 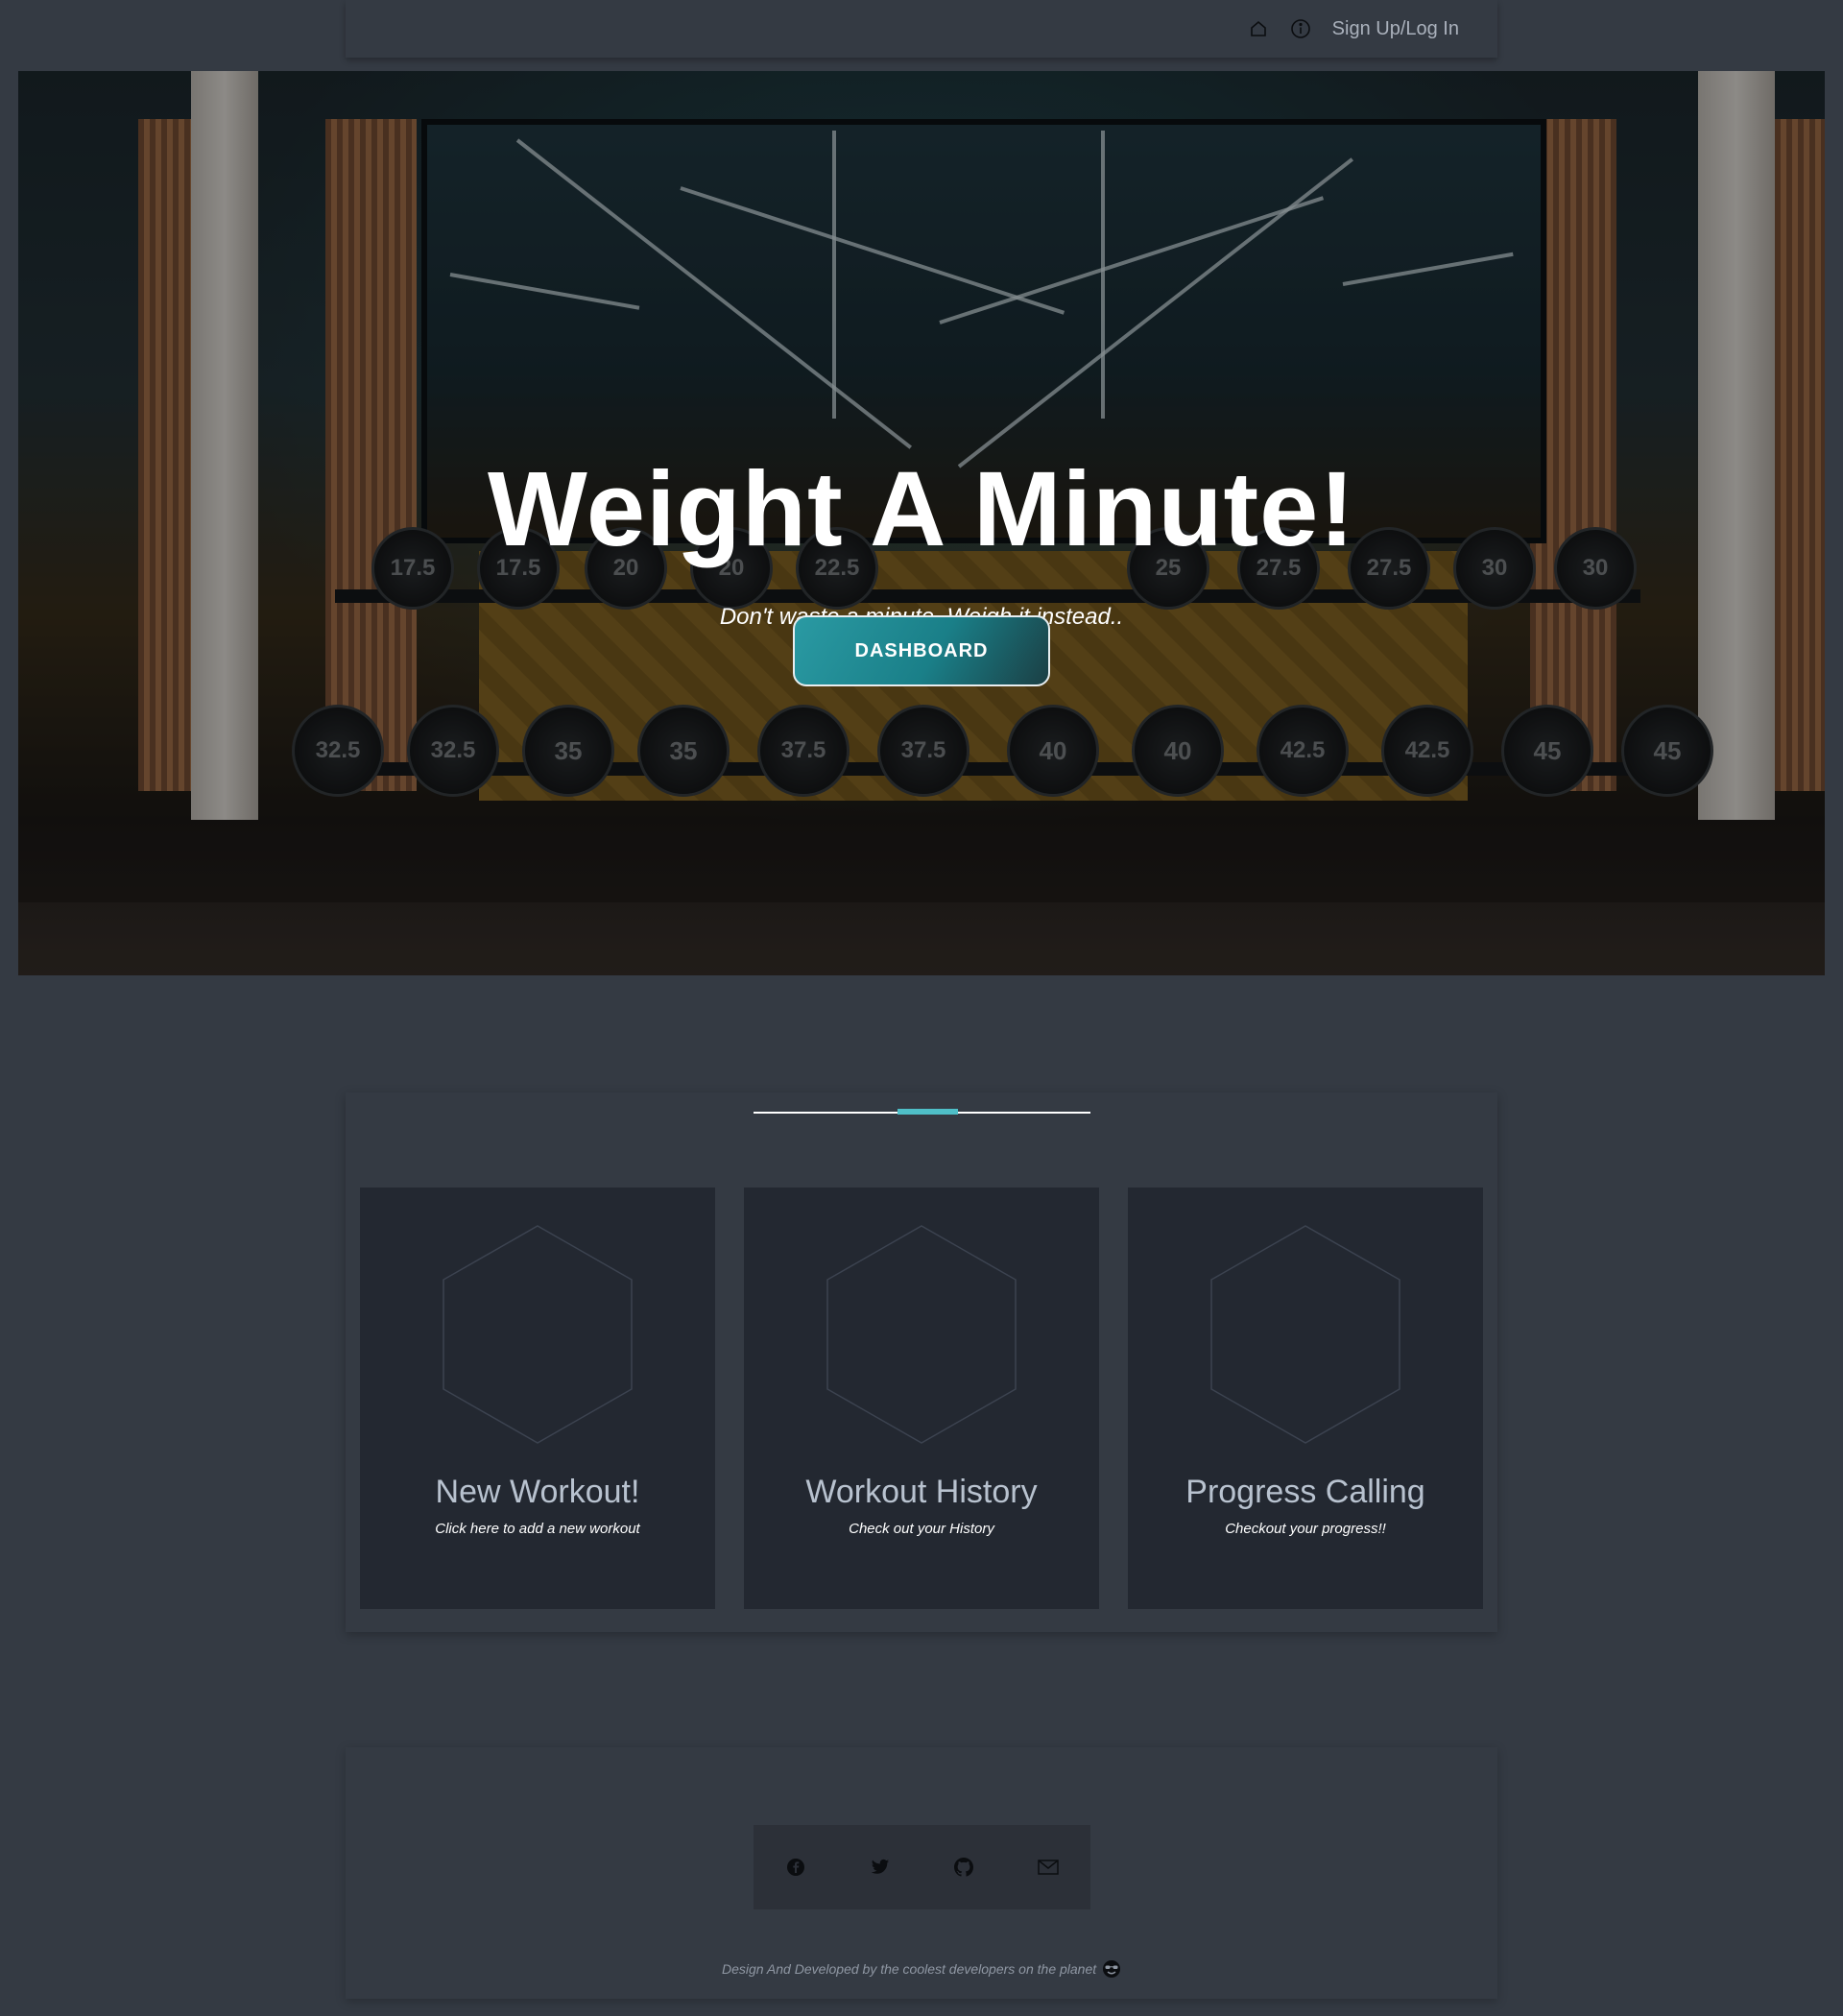 What do you see at coordinates (1305, 1492) in the screenshot?
I see `card-title: Progress Calling` at bounding box center [1305, 1492].